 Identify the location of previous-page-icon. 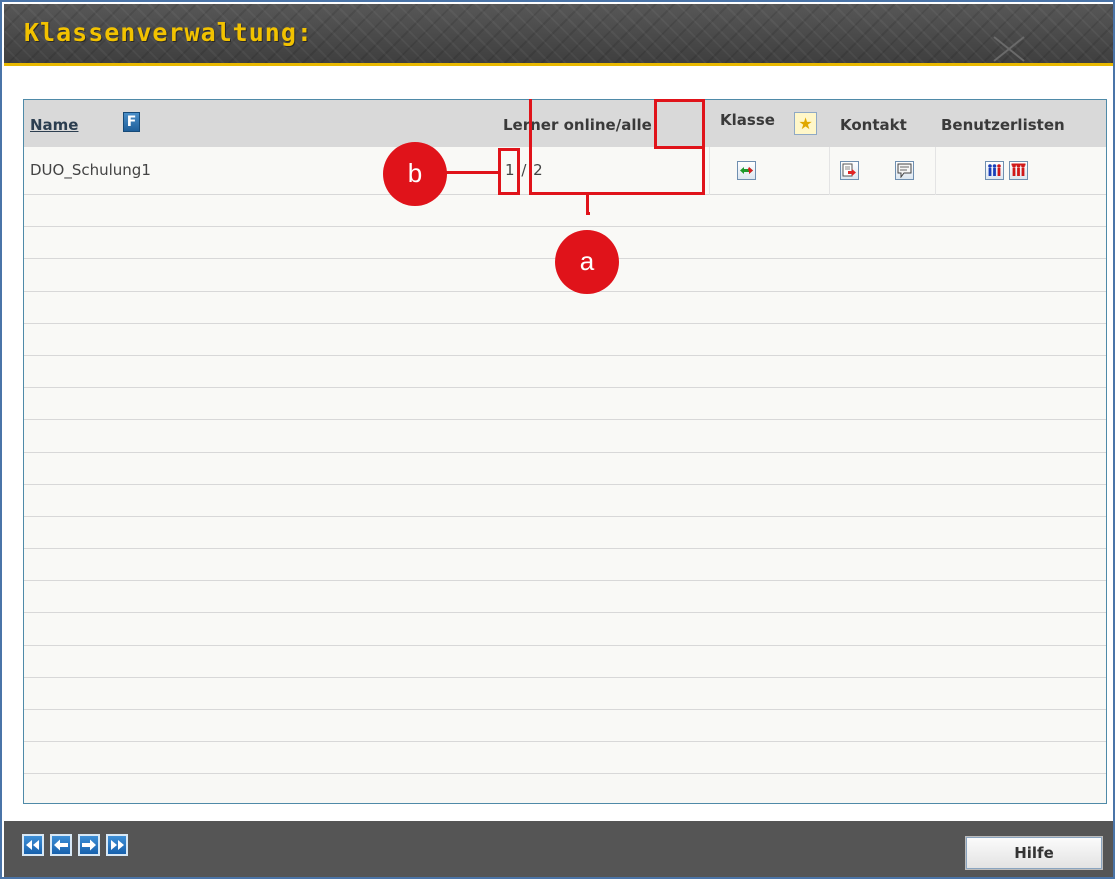
(61, 845).